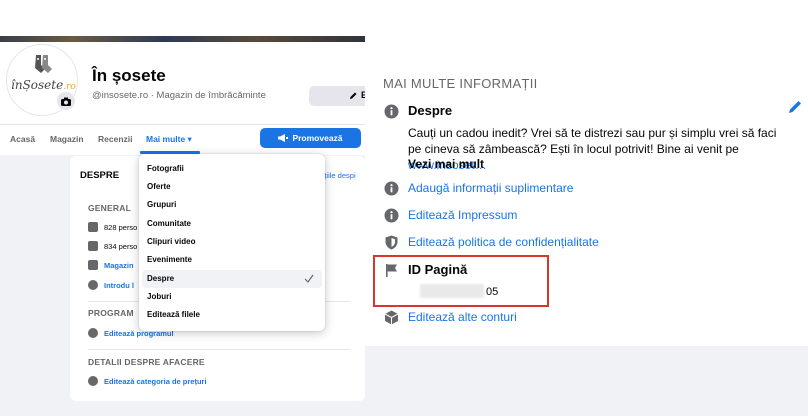  I want to click on checkmark-icon, so click(309, 278).